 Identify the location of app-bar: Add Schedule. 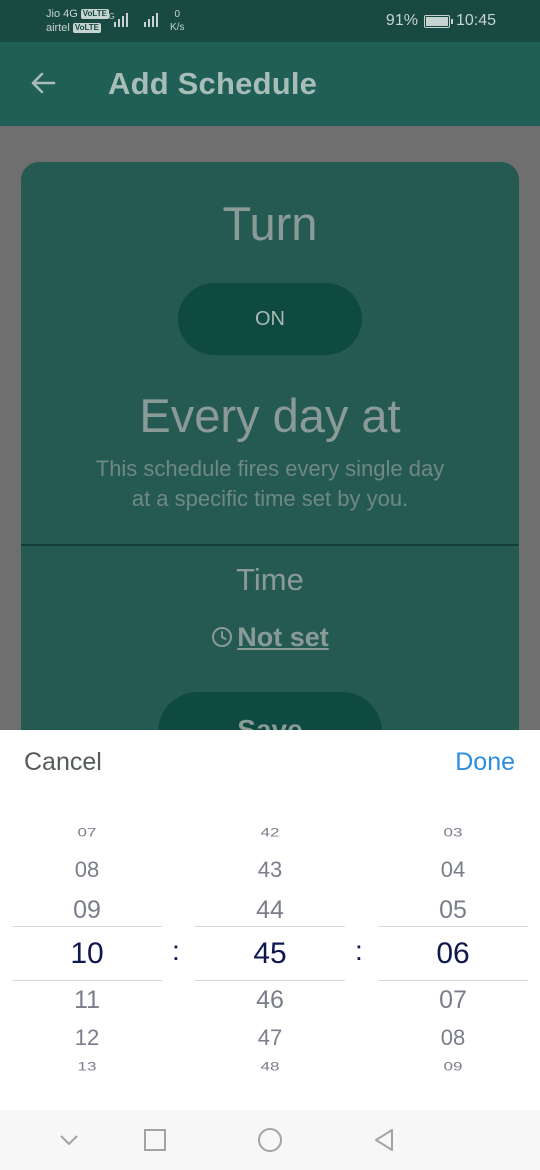
(270, 84).